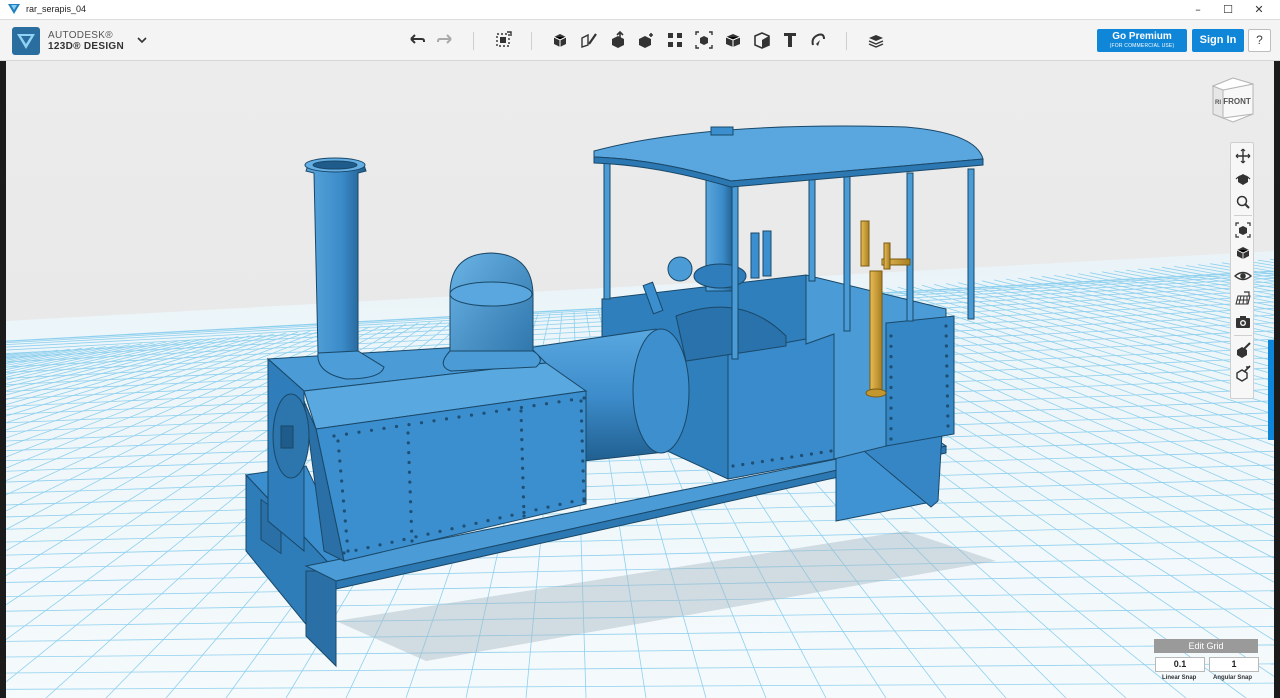 This screenshot has height=698, width=1280. Describe the element at coordinates (503, 40) in the screenshot. I see `transform-icon` at that location.